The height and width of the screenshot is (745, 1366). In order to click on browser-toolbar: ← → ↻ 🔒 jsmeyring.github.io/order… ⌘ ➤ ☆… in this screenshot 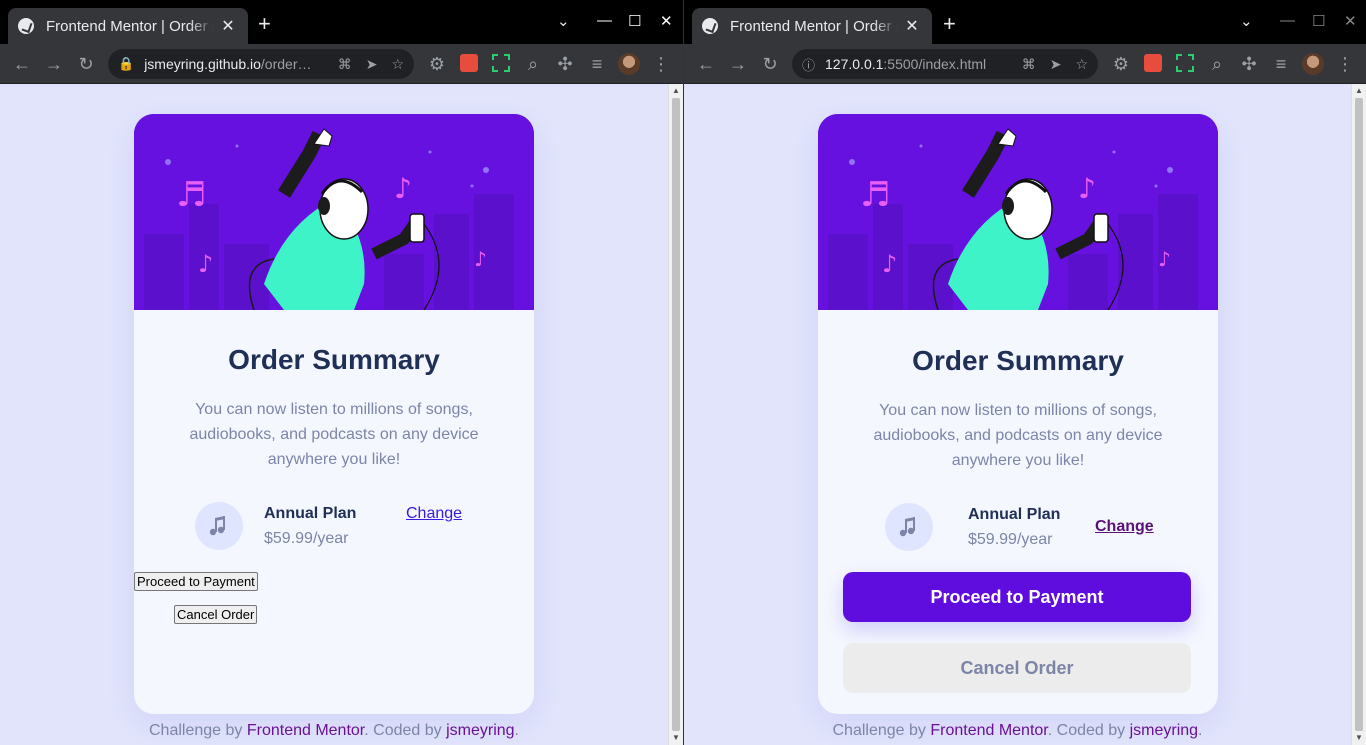, I will do `click(341, 64)`.